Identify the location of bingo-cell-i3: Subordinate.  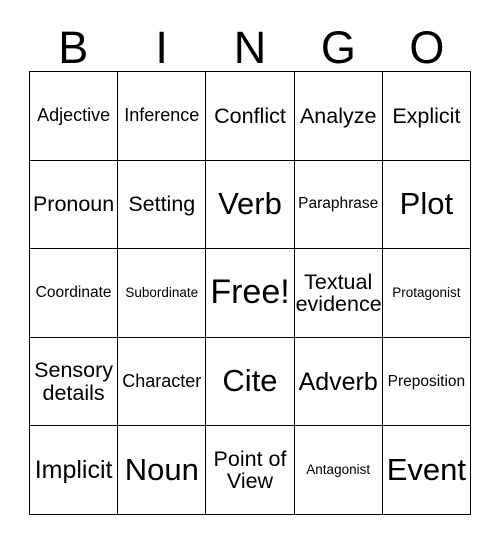
(162, 293).